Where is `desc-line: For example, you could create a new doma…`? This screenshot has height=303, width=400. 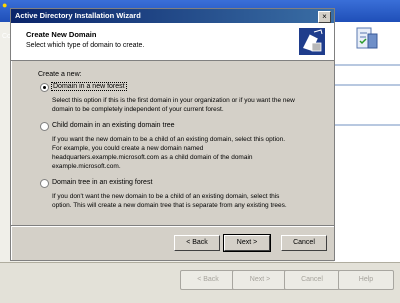
desc-line: For example, you could create a new doma… is located at coordinates (128, 148).